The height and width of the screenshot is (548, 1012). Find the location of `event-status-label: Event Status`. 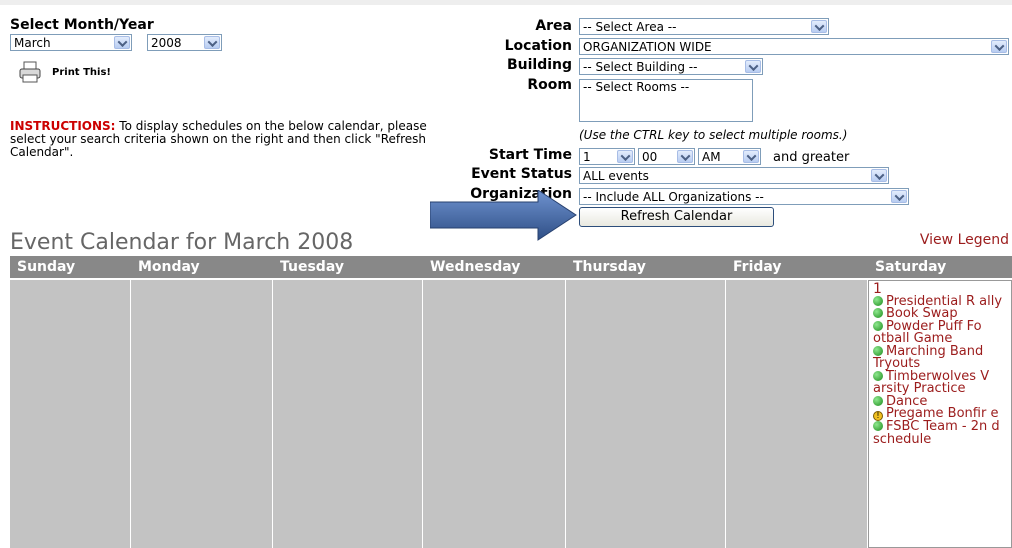

event-status-label: Event Status is located at coordinates (521, 174).